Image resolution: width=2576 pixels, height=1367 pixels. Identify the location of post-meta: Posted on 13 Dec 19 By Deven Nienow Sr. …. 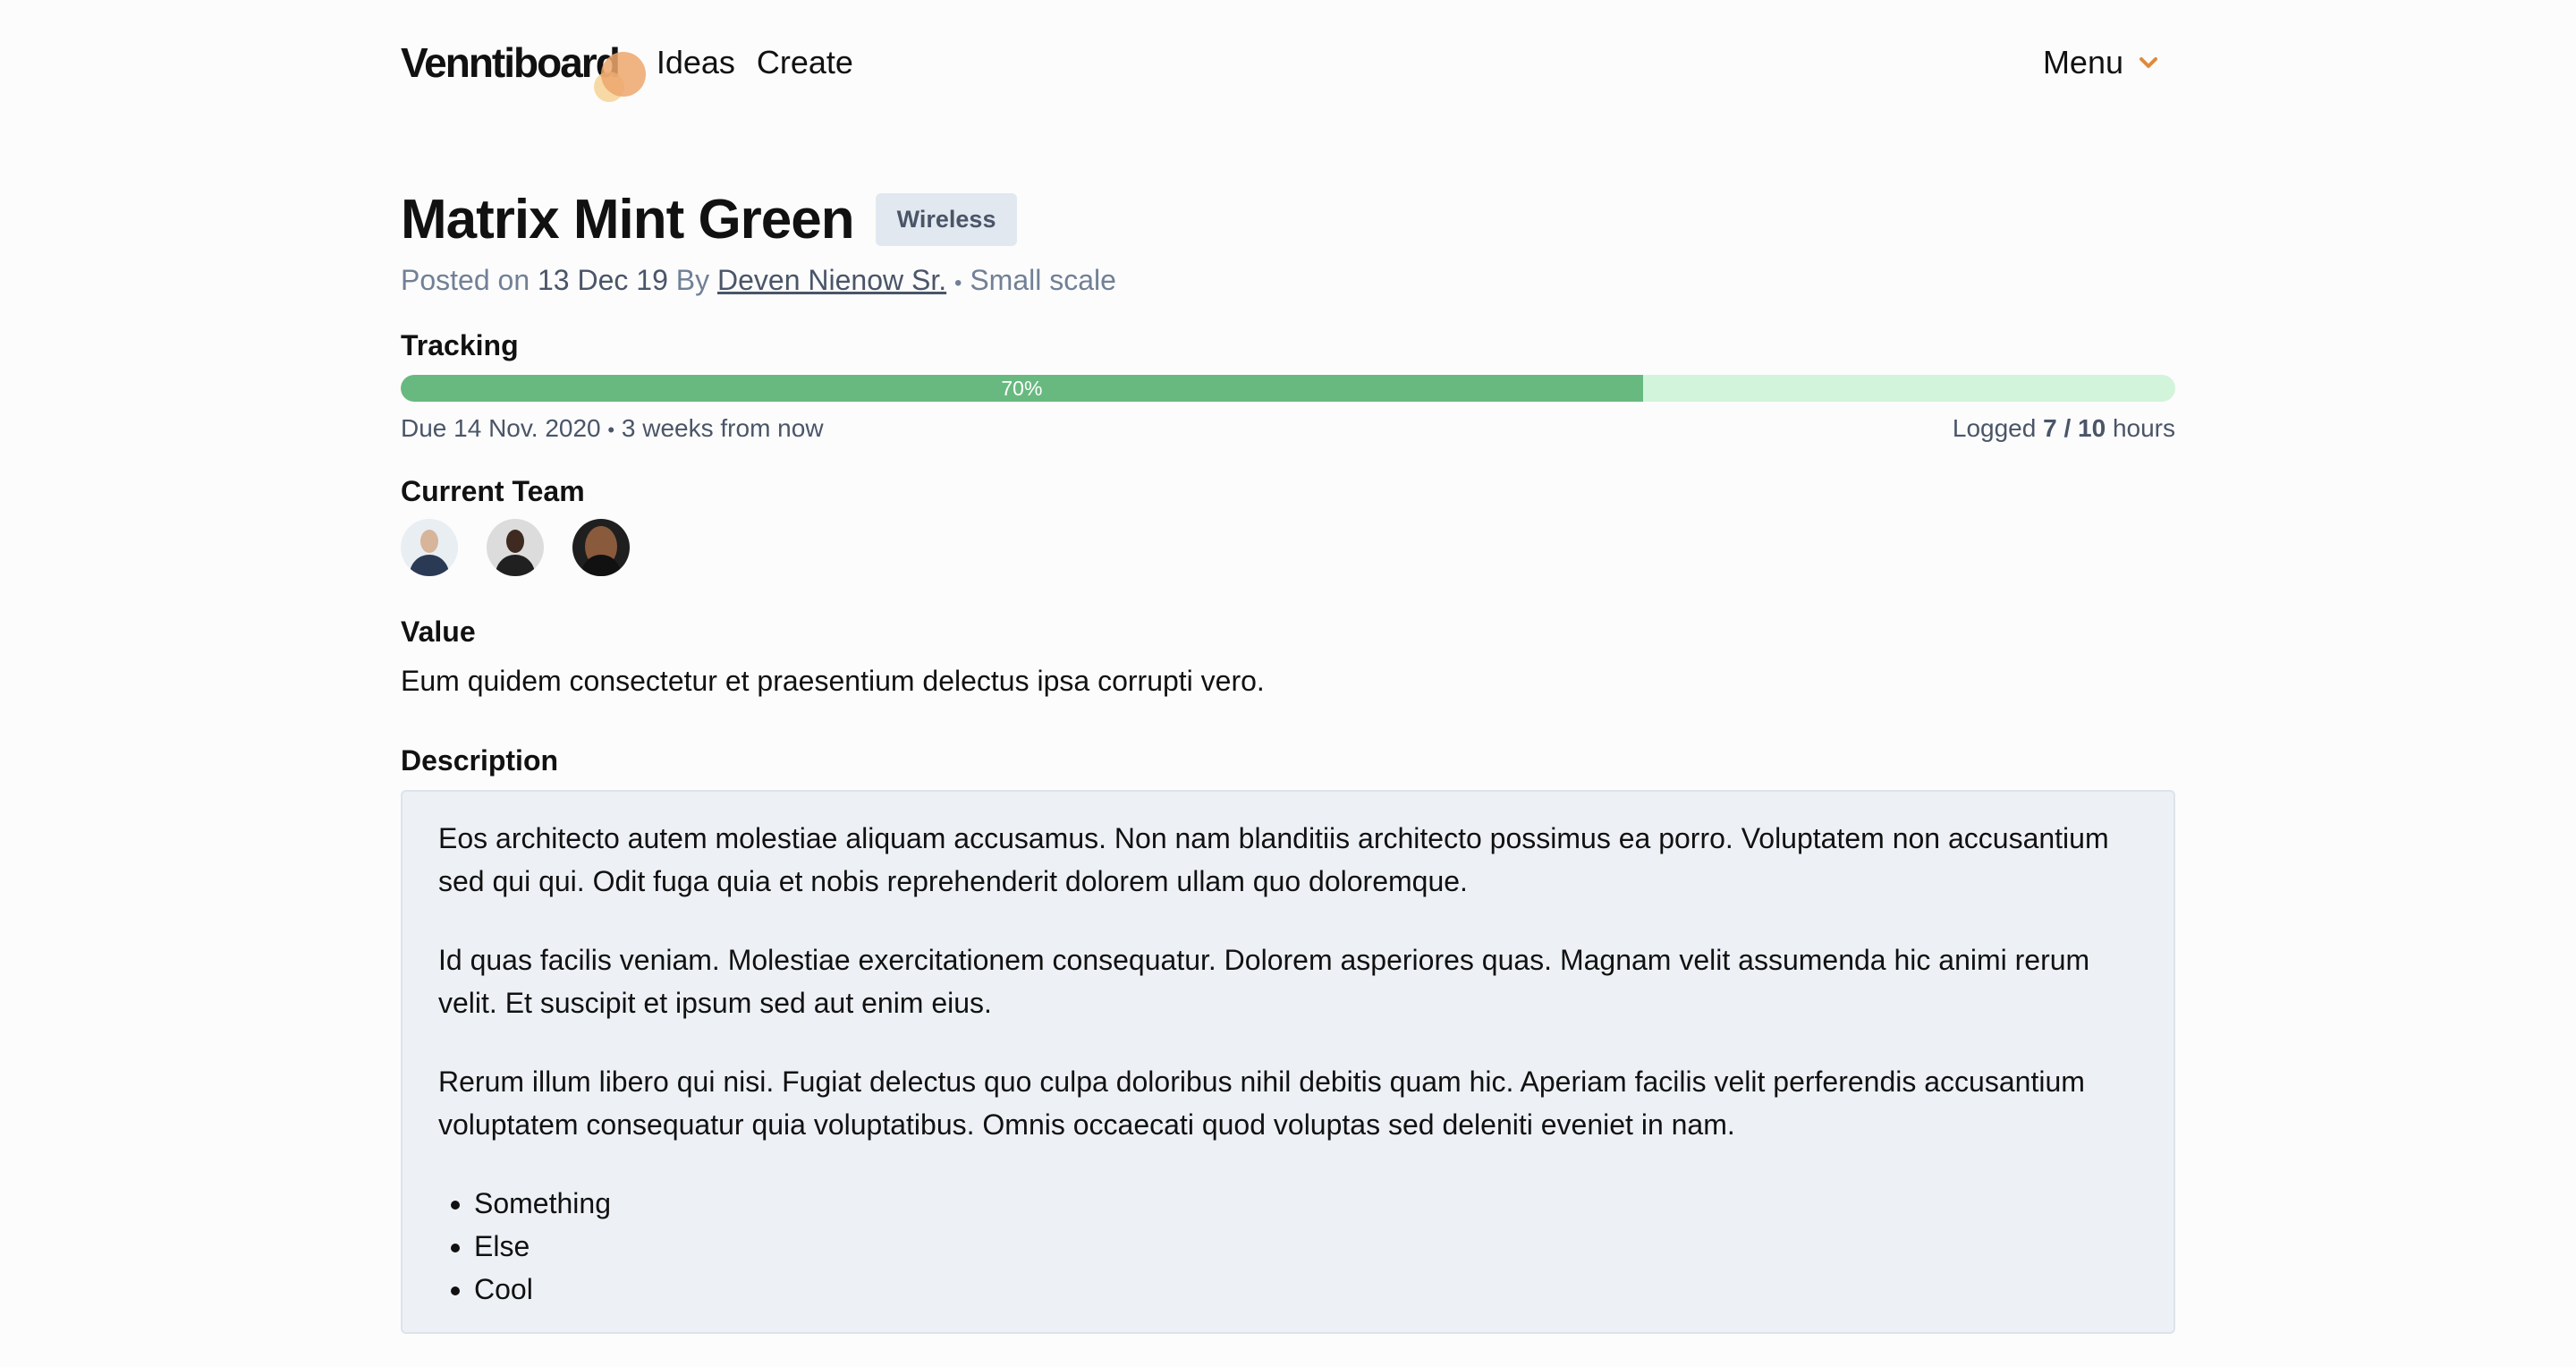
(1288, 281).